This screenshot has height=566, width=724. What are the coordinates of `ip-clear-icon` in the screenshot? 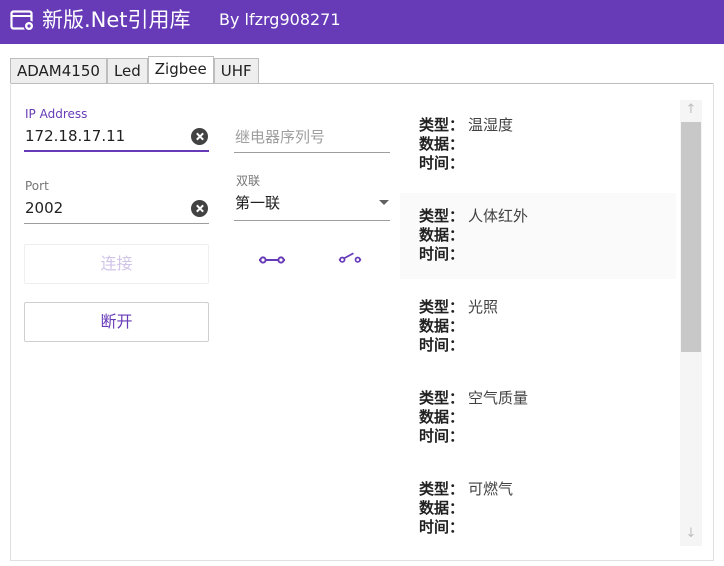 It's located at (199, 136).